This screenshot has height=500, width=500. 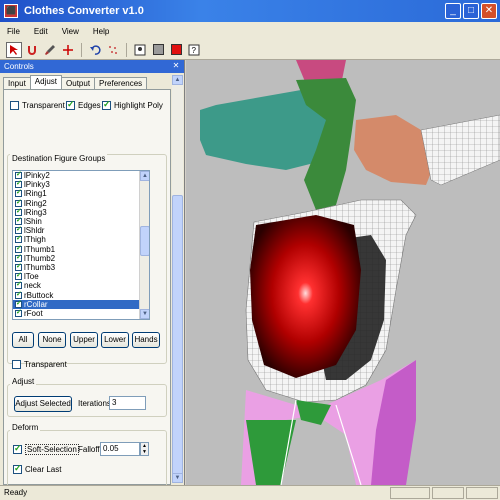 I want to click on list-item: lRing2, so click(x=81, y=203).